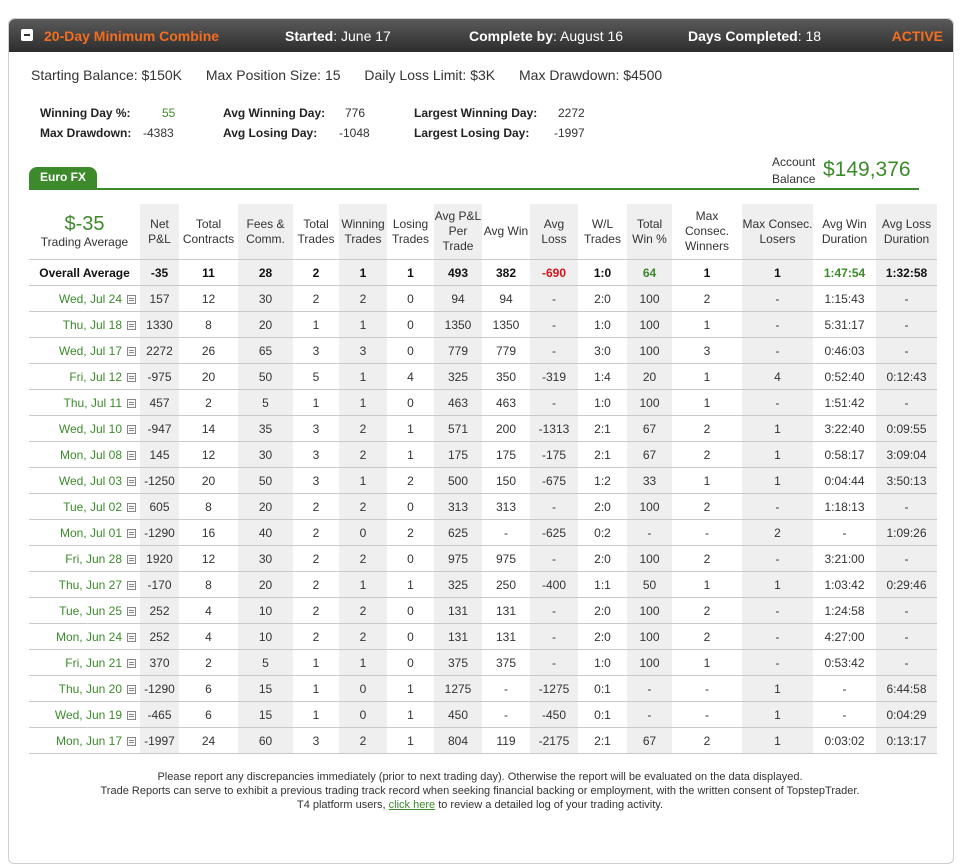 Image resolution: width=960 pixels, height=866 pixels. I want to click on table-cell: 0:29:46, so click(906, 584).